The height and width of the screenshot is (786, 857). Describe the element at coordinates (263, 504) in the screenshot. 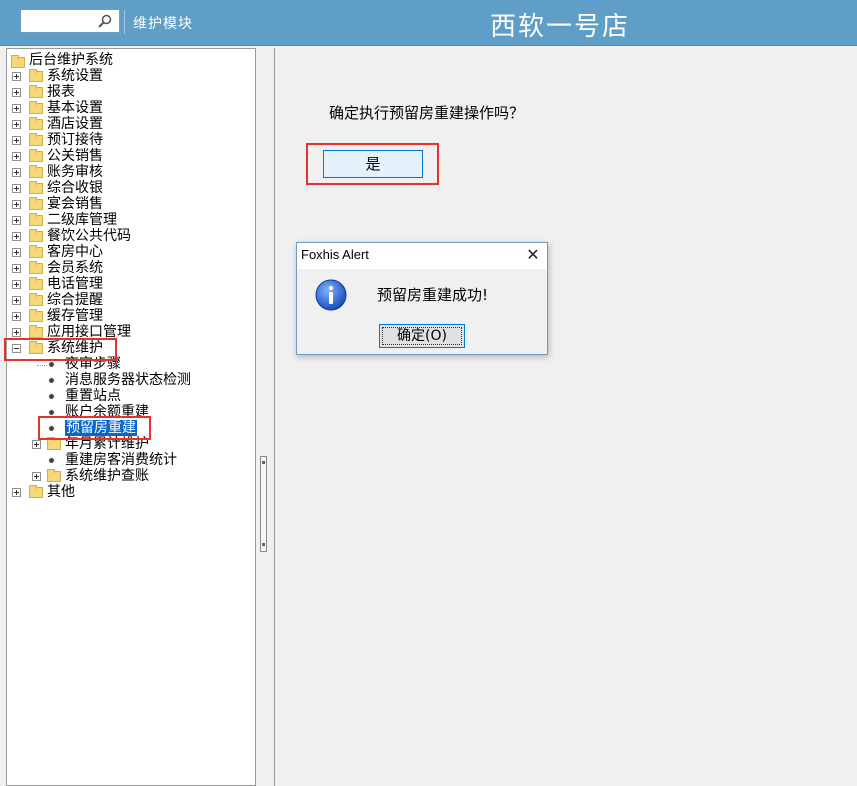

I see `panel-splitter` at that location.